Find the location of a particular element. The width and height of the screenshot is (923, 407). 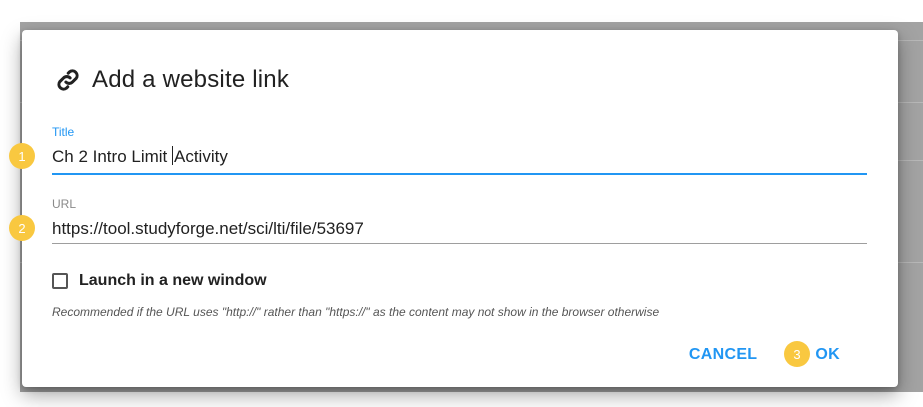

text-caret is located at coordinates (172, 155).